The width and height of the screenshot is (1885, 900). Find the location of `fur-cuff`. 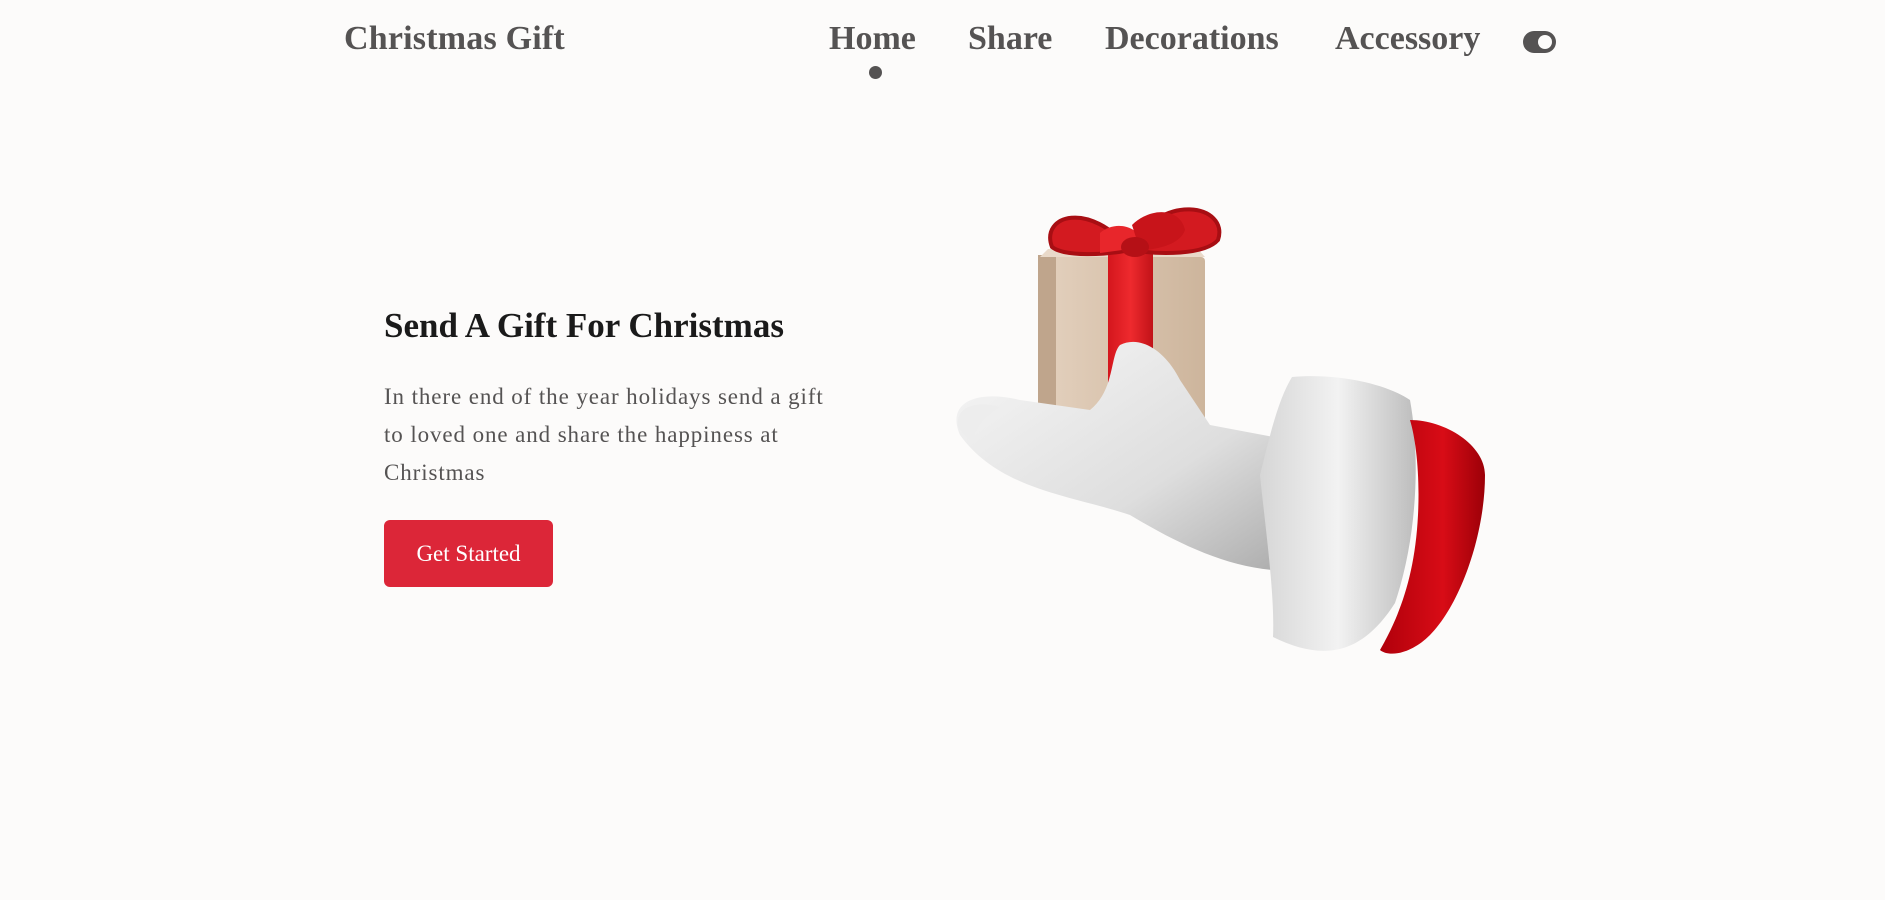

fur-cuff is located at coordinates (1338, 513).